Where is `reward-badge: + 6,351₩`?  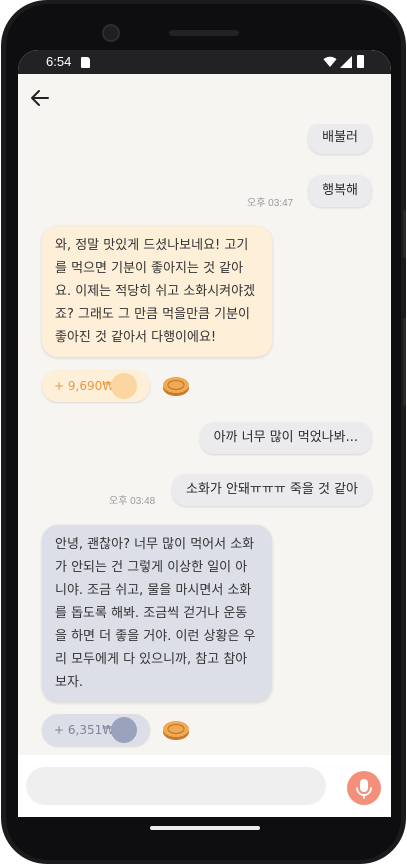 reward-badge: + 6,351₩ is located at coordinates (96, 730).